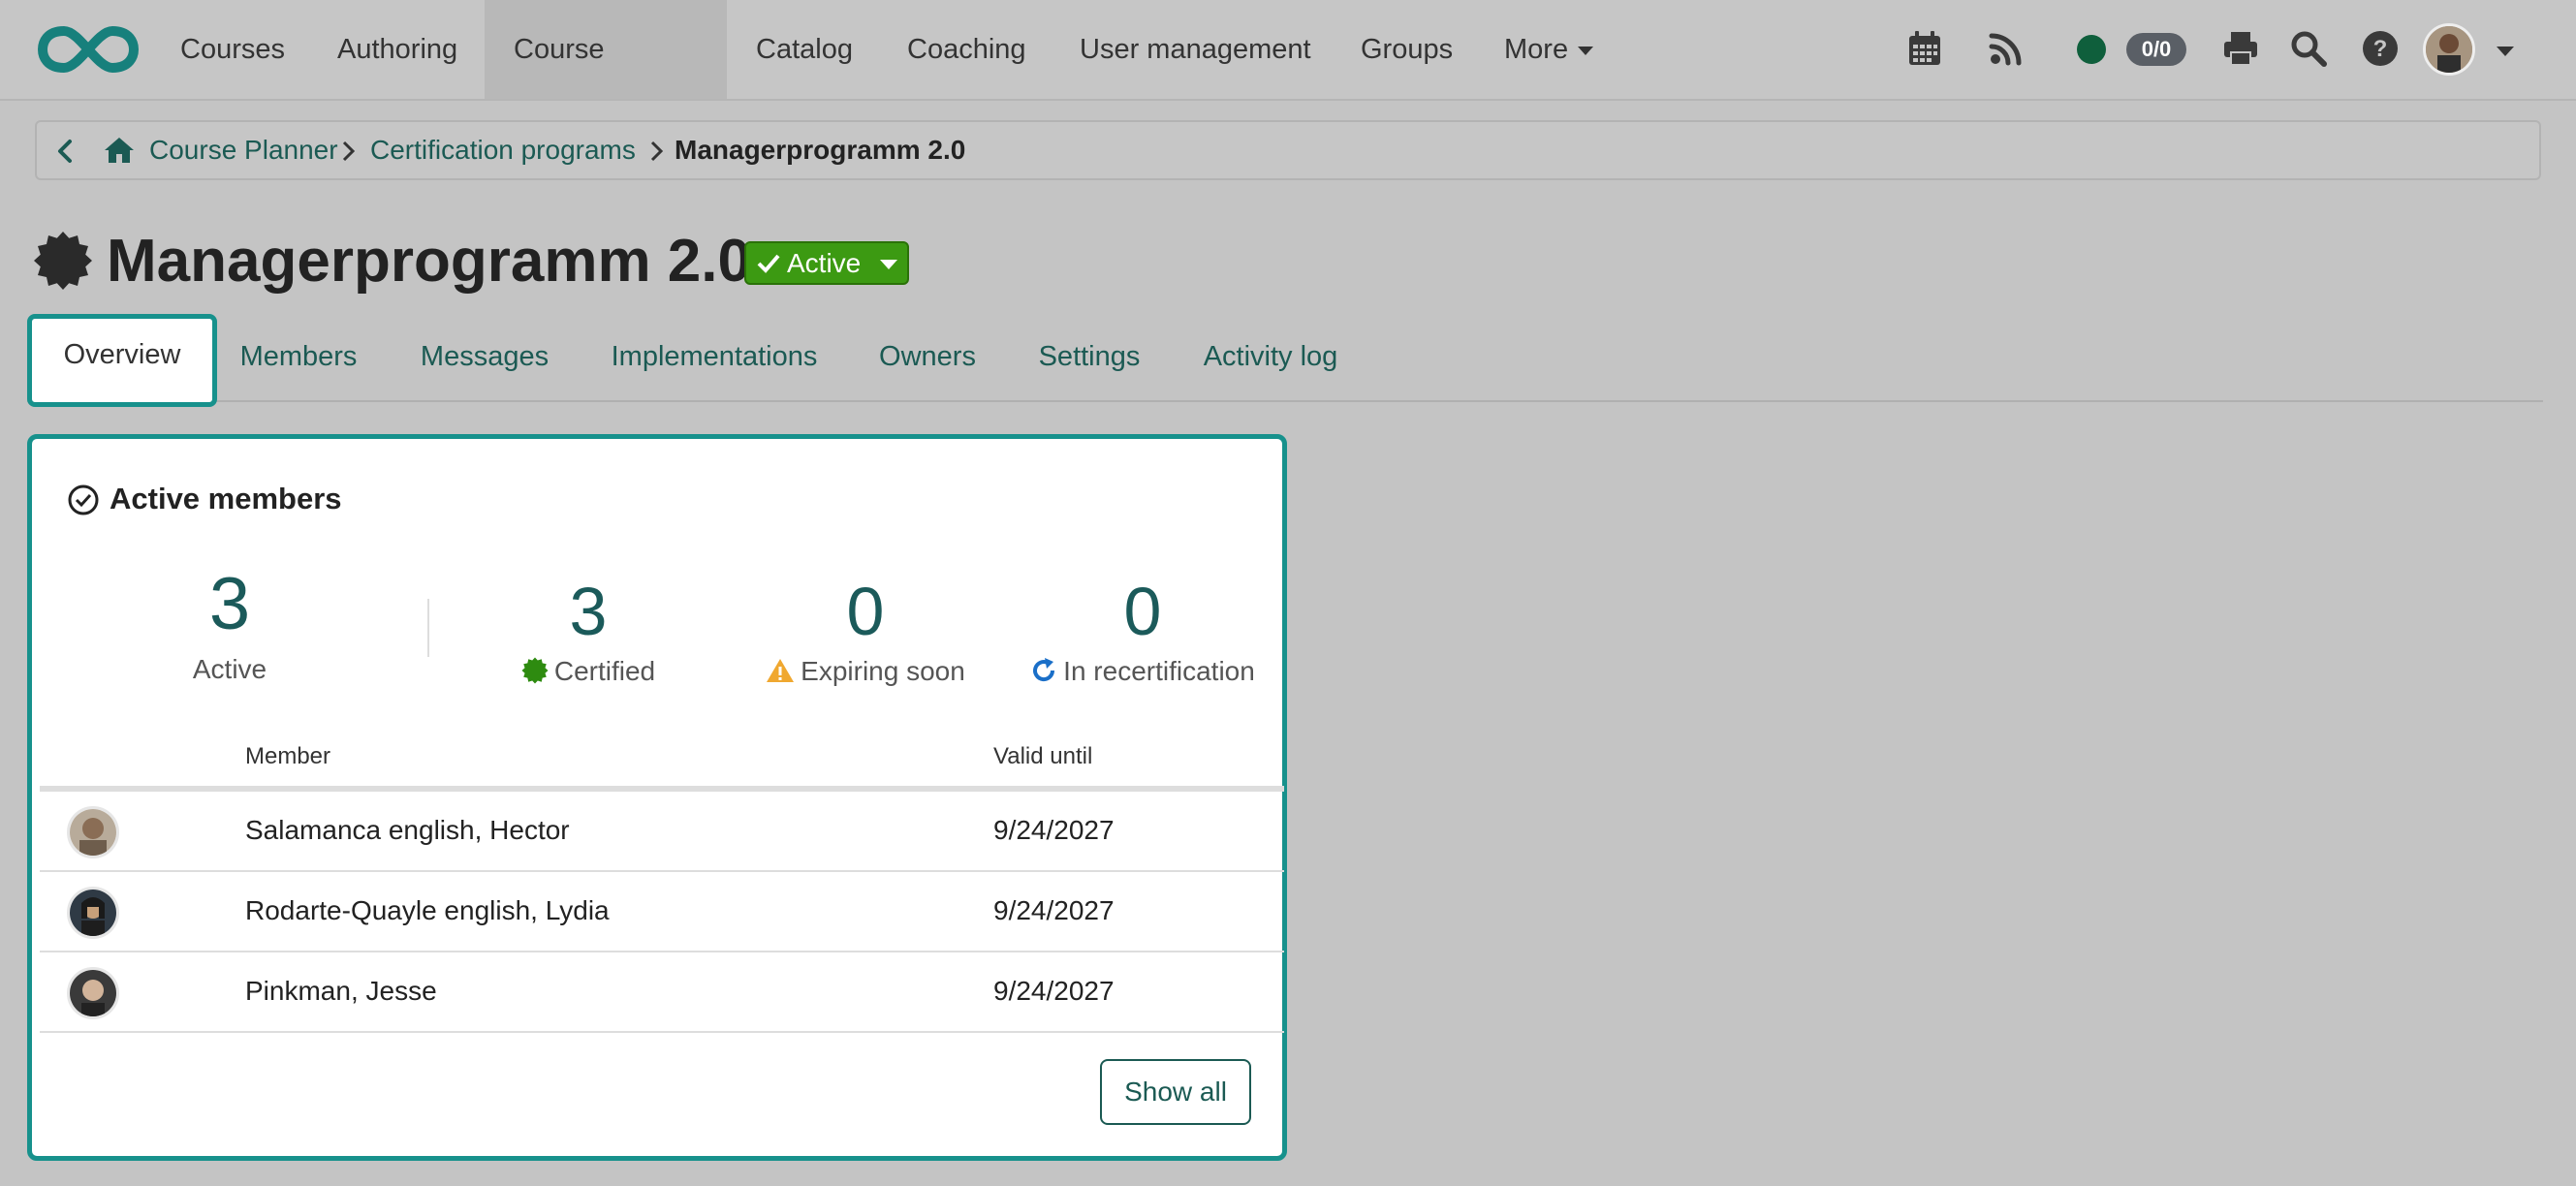 The height and width of the screenshot is (1186, 2576). I want to click on breadcrumb-current: Managerprogramm 2.0, so click(820, 150).